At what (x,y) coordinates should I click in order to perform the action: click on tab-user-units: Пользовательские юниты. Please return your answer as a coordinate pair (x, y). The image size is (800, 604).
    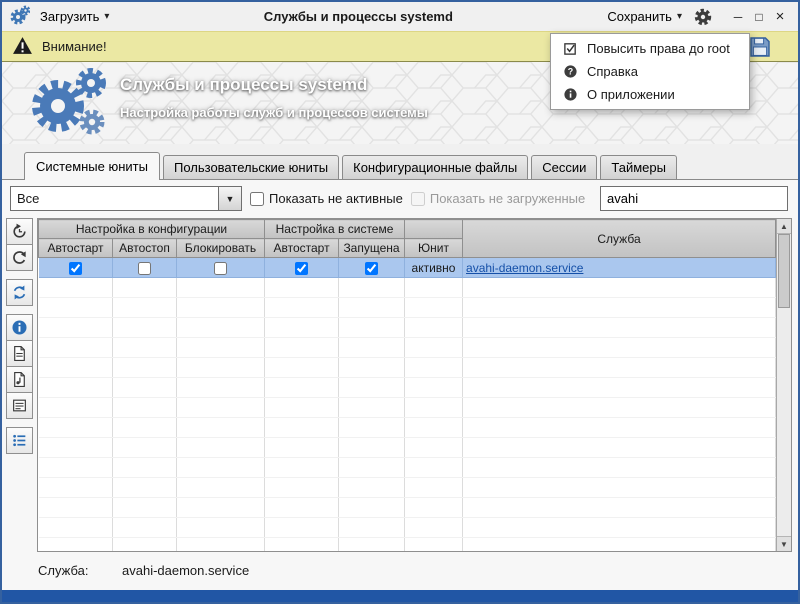
    Looking at the image, I should click on (251, 167).